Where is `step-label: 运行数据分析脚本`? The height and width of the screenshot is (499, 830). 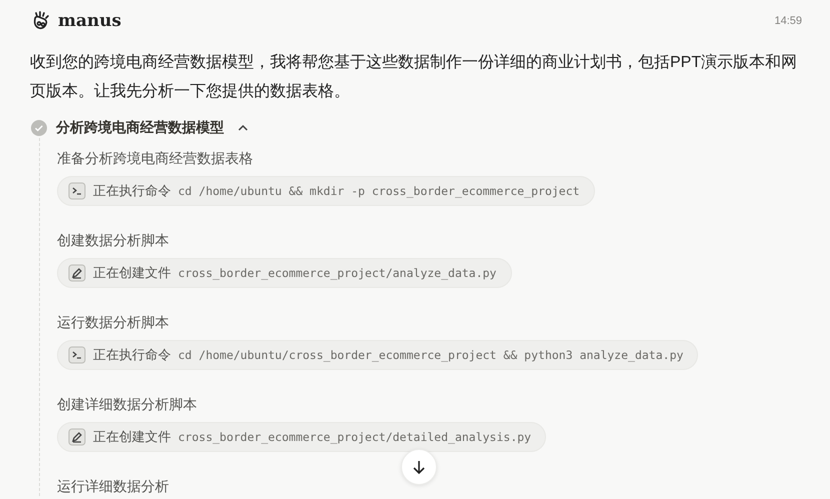 step-label: 运行数据分析脚本 is located at coordinates (113, 322).